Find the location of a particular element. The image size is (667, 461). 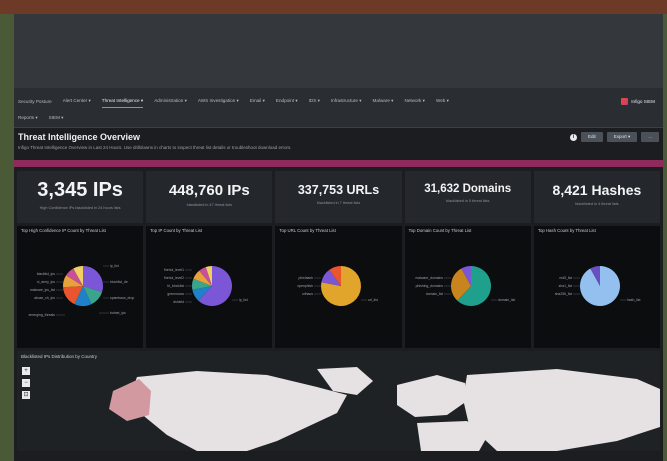

slice-label: greensnow is located at coordinates (176, 294).